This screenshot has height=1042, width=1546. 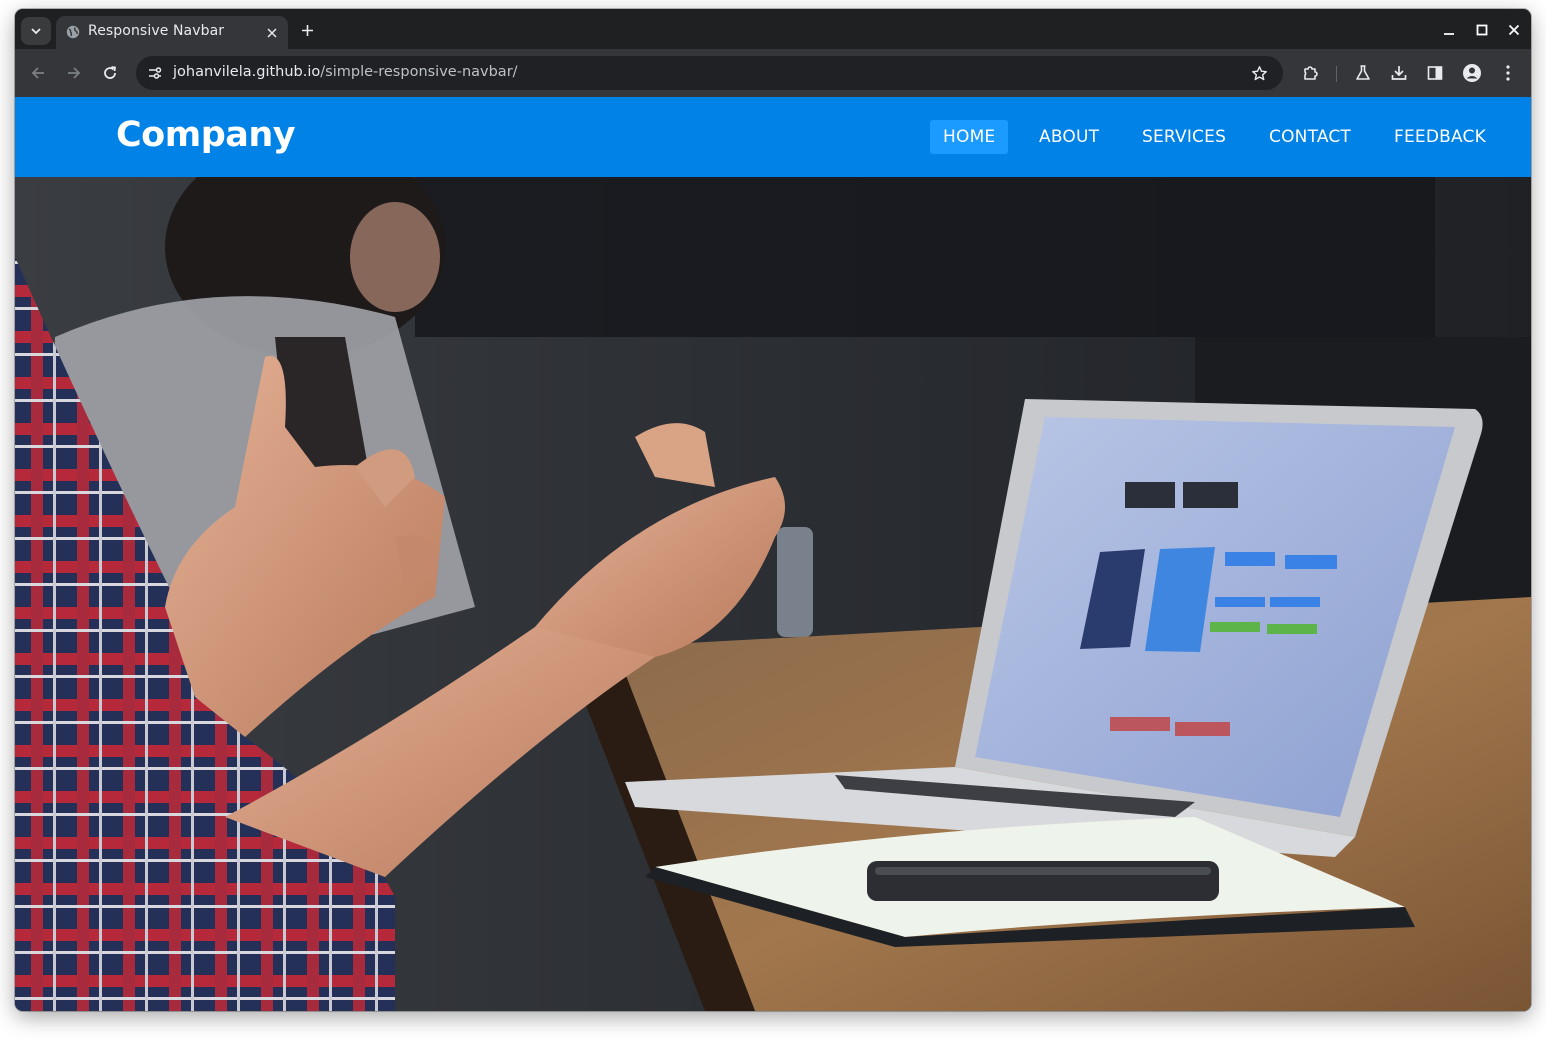 I want to click on maximize-icon, so click(x=1482, y=30).